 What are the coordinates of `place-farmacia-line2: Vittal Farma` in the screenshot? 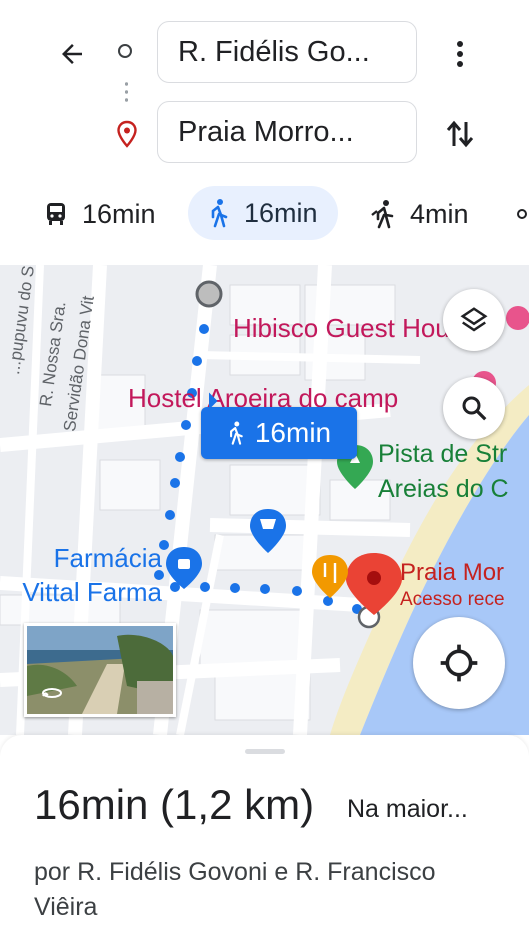 It's located at (92, 592).